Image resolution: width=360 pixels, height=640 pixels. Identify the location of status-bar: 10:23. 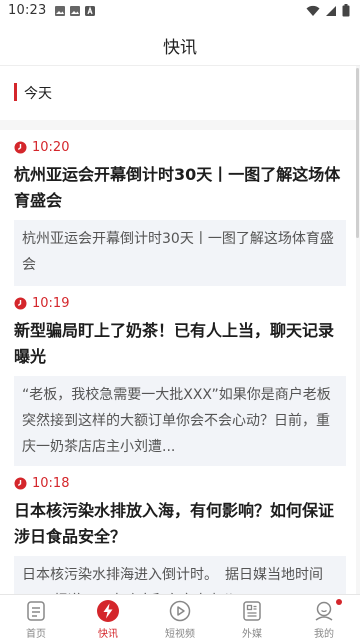
(180, 12).